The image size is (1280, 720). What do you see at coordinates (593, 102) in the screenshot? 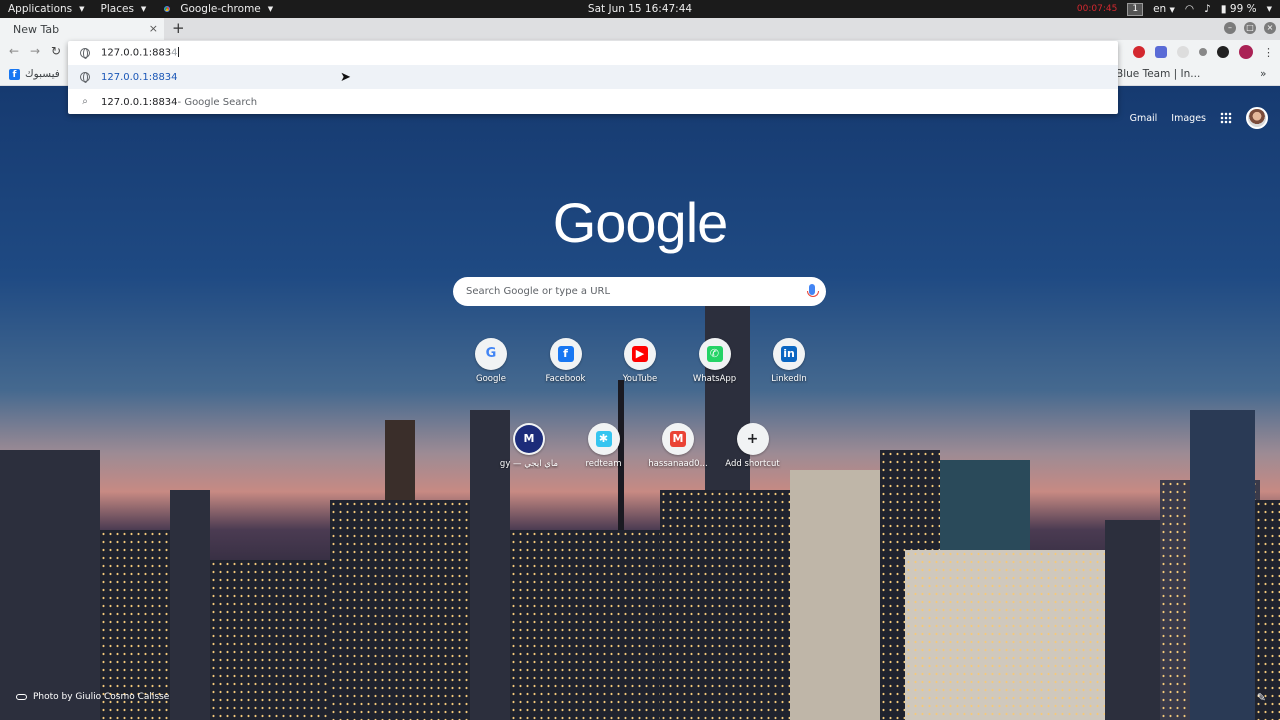
I see `omnibox-suggestion: ⌕ 127.0.0.1:8834 - Google Search` at bounding box center [593, 102].